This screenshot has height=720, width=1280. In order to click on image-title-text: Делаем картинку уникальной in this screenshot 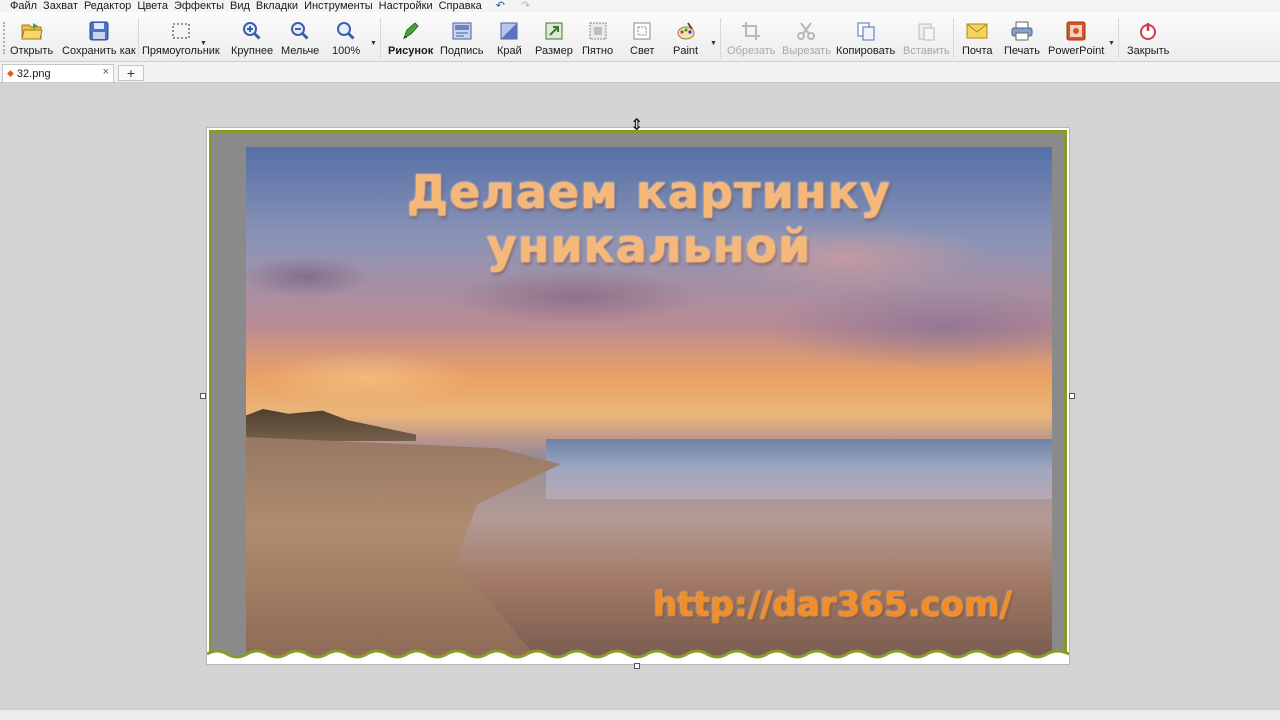, I will do `click(649, 219)`.